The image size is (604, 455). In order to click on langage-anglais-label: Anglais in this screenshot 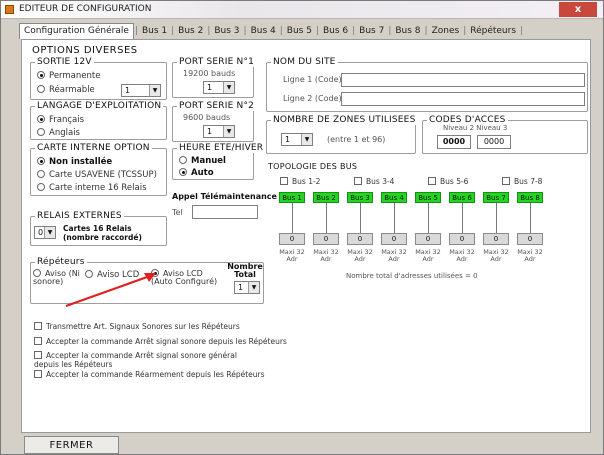, I will do `click(64, 133)`.